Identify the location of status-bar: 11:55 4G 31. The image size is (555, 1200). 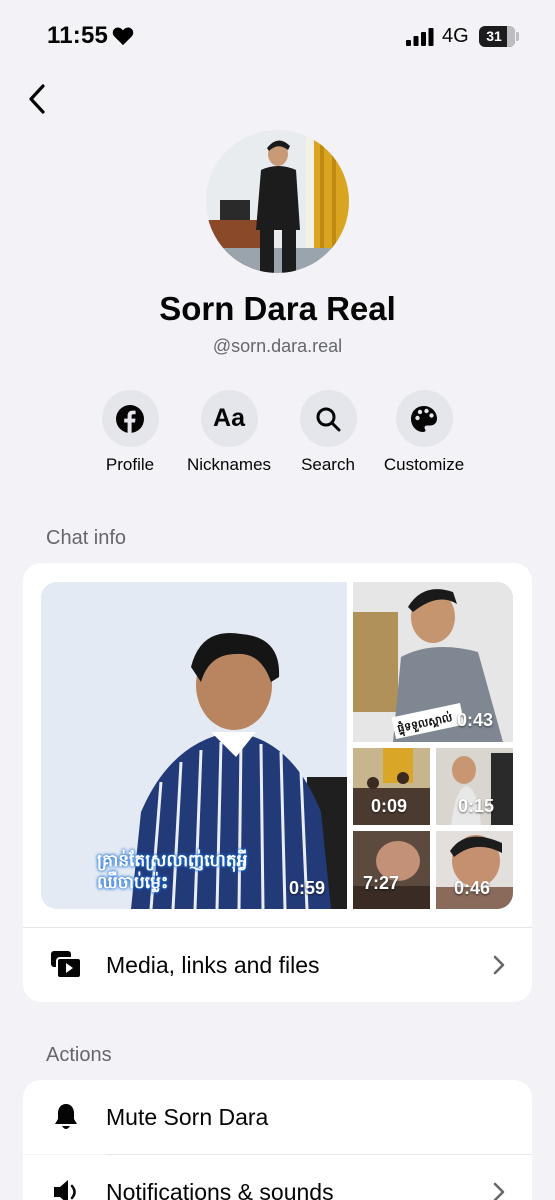
(277, 36).